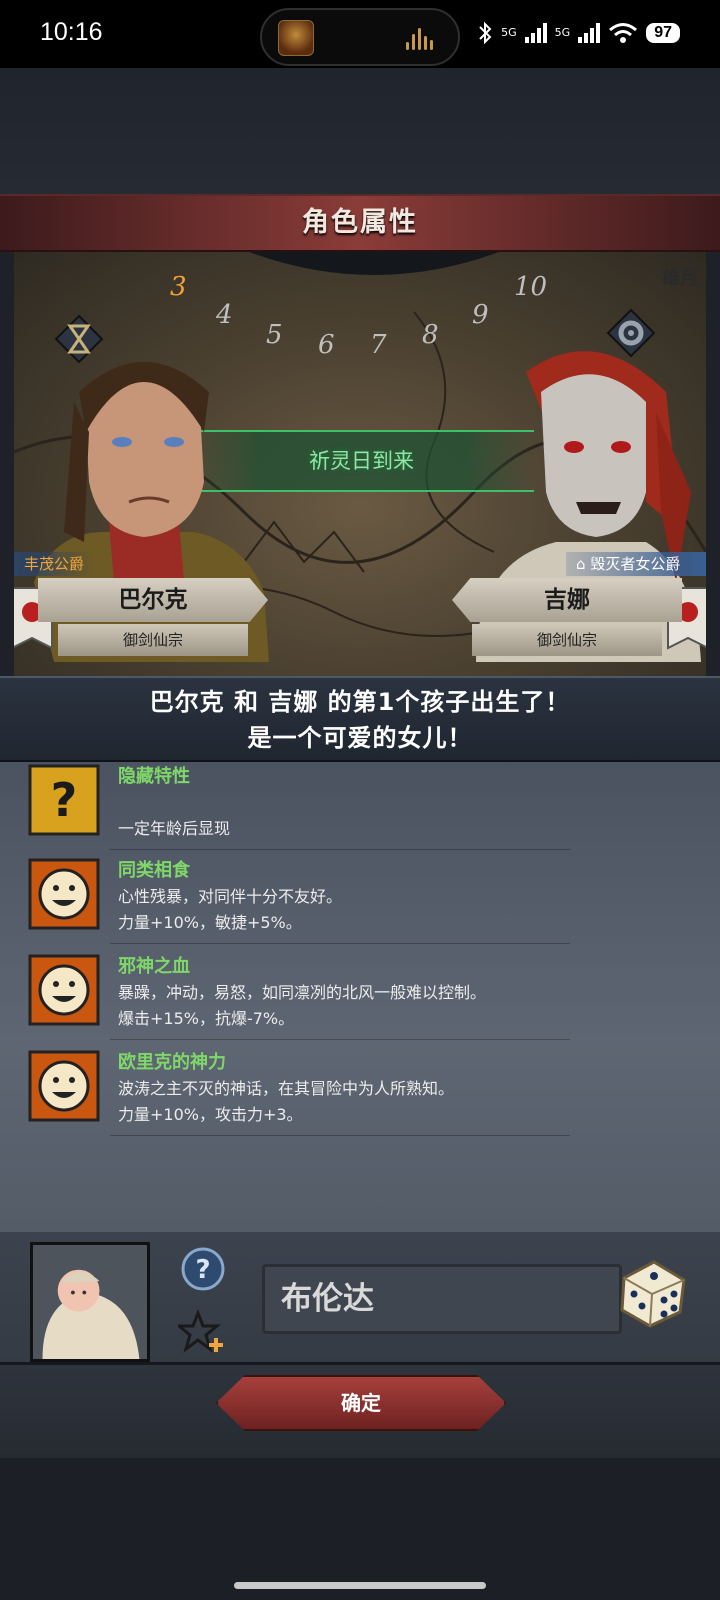 The image size is (720, 1600). I want to click on bluetooth-icon, so click(485, 33).